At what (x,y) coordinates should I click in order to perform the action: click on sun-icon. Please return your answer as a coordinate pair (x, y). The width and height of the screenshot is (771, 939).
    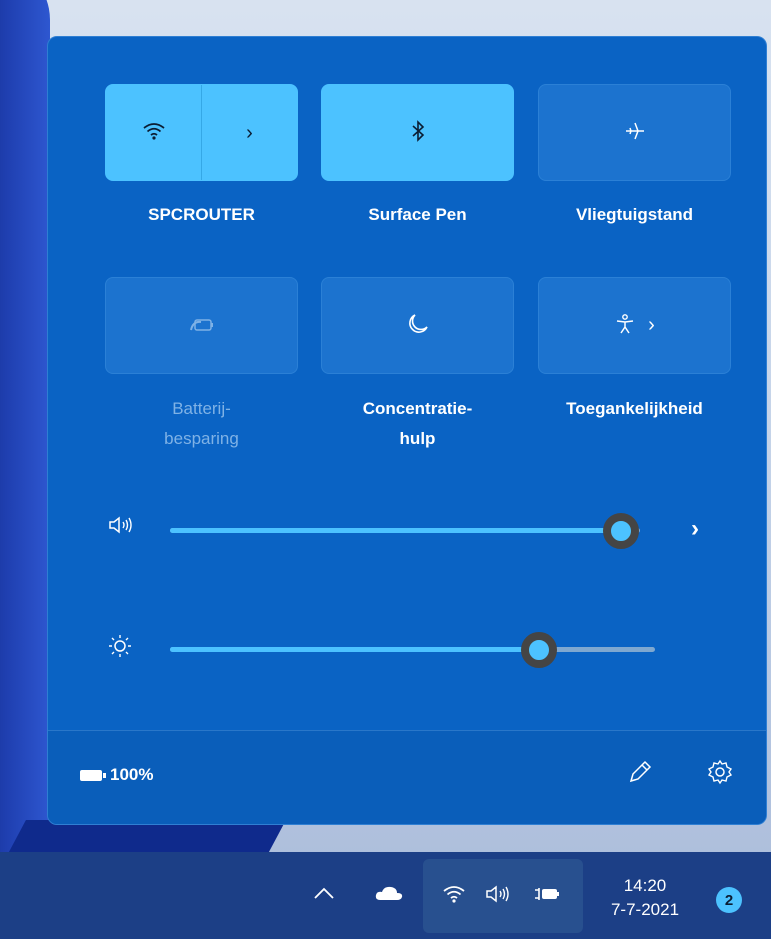
    Looking at the image, I should click on (123, 649).